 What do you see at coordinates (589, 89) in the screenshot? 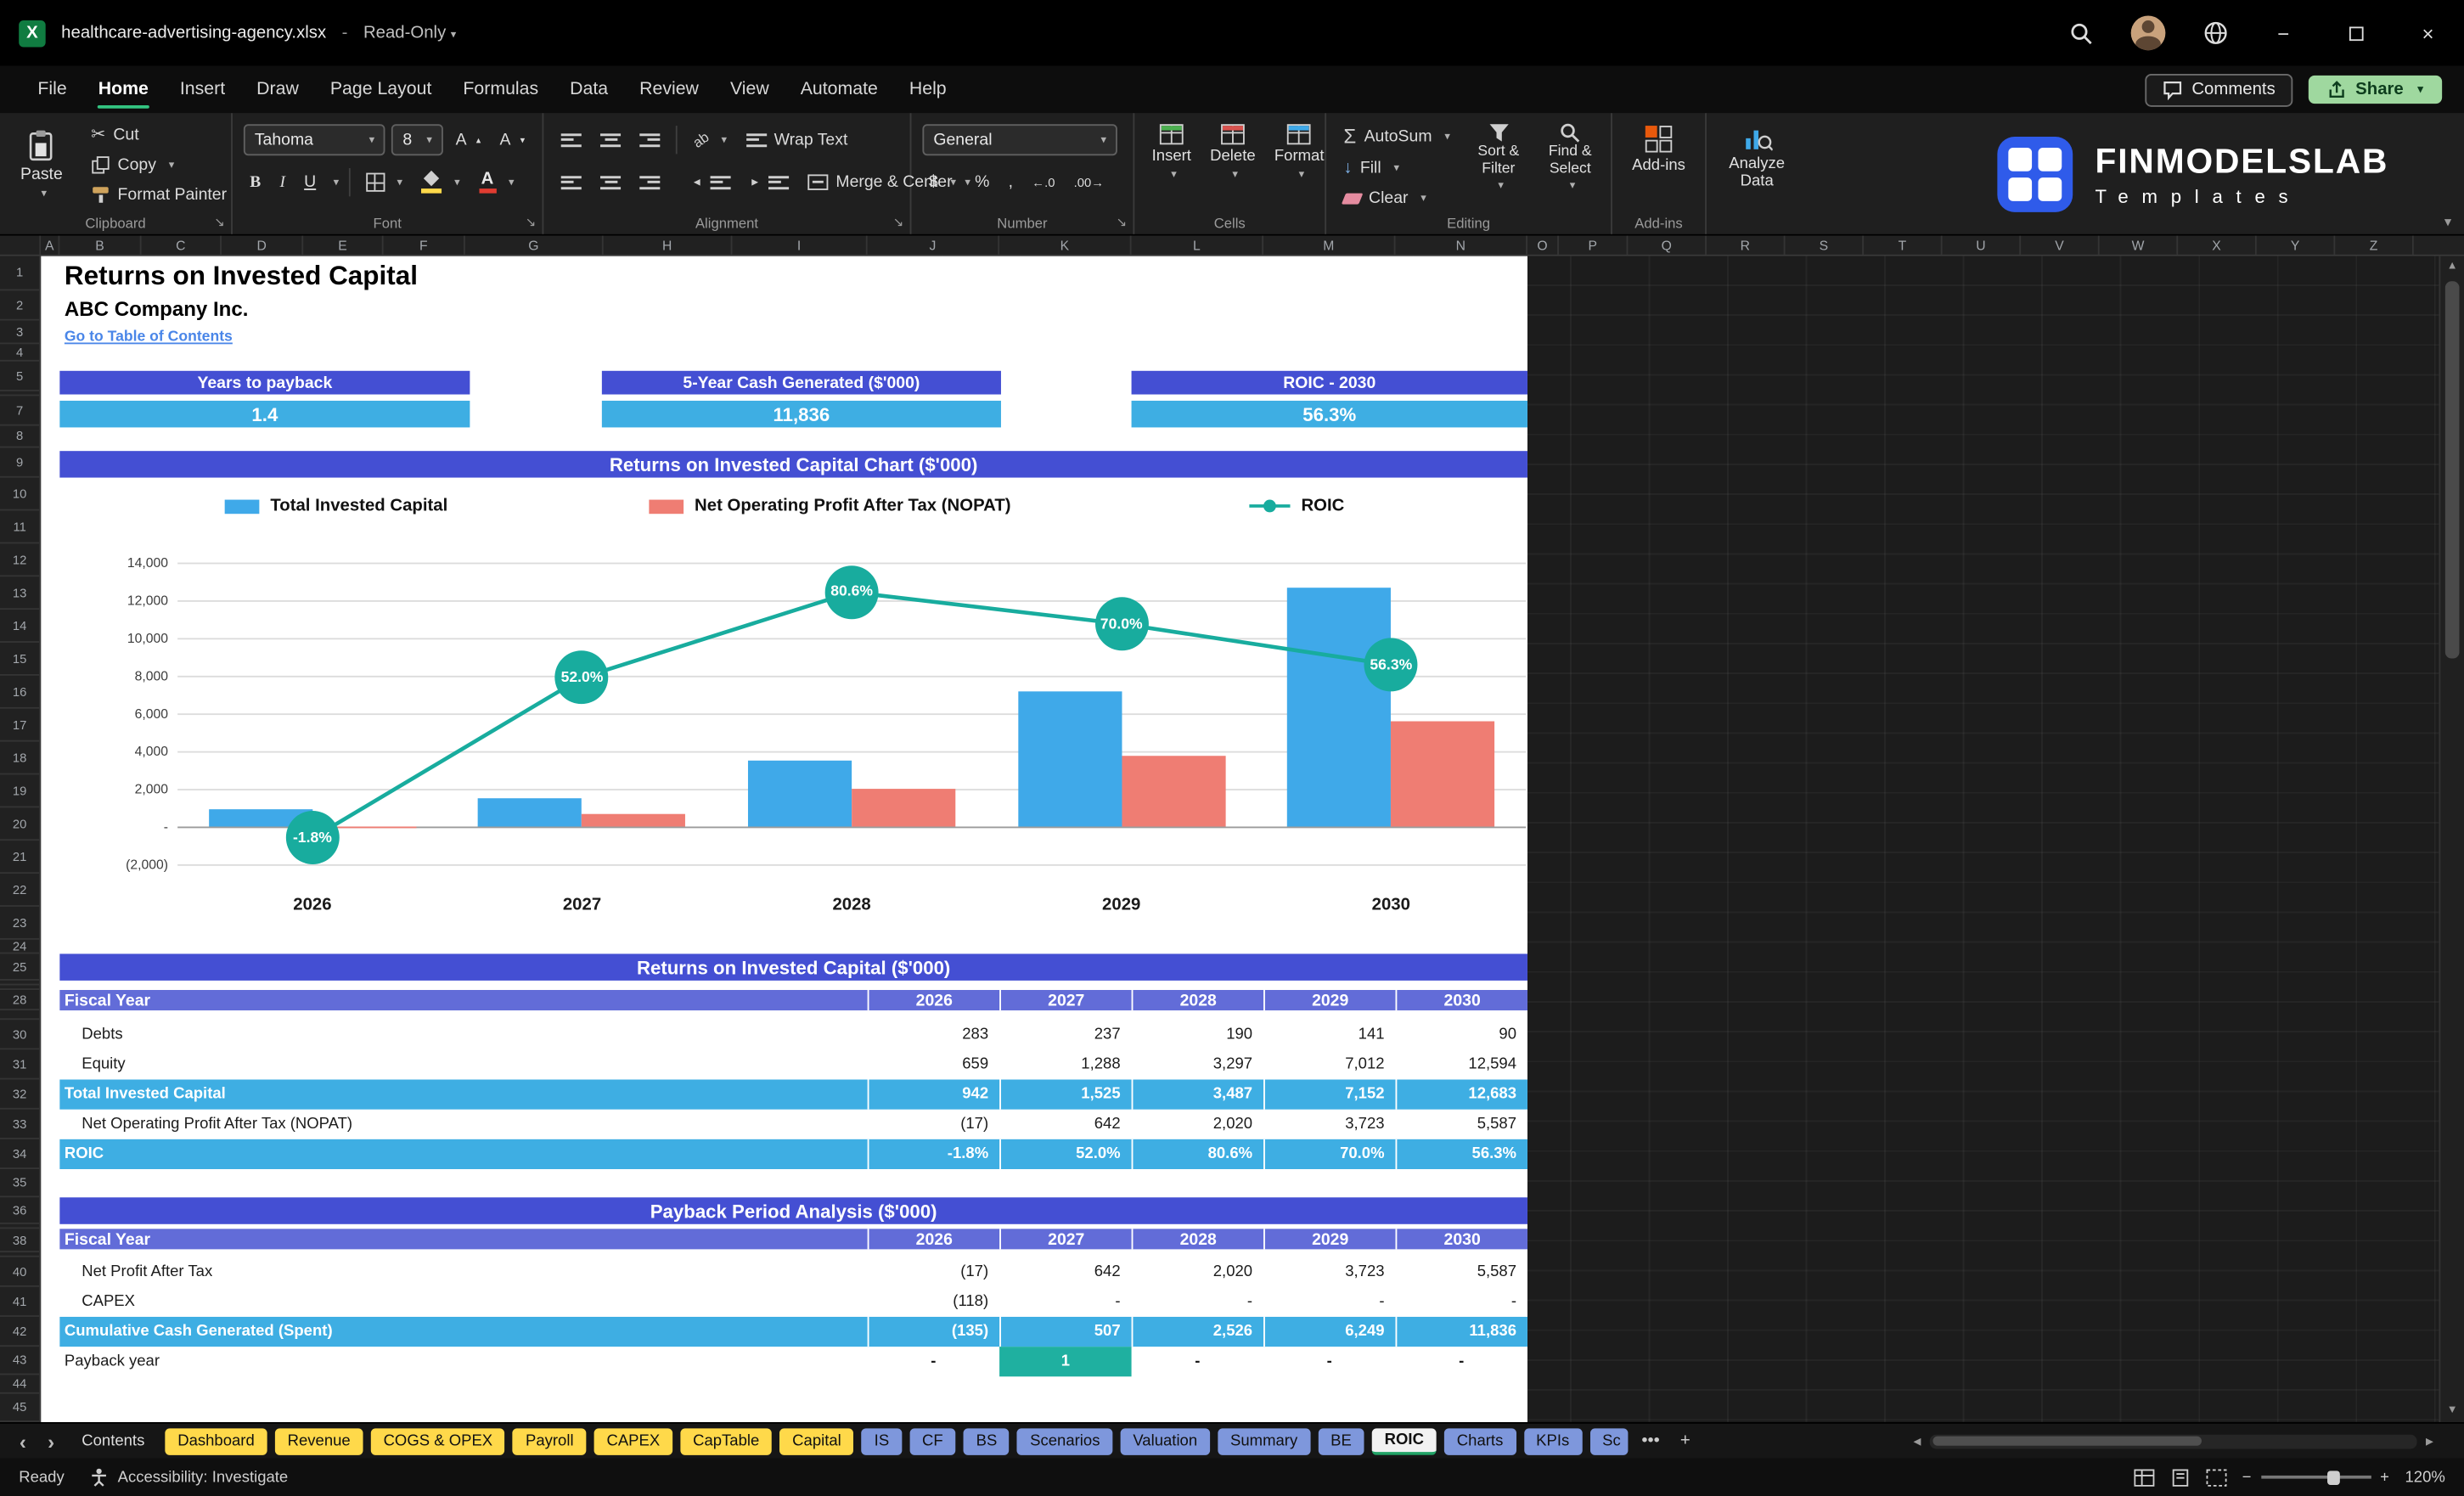
I see `menu-tab-data: Data` at bounding box center [589, 89].